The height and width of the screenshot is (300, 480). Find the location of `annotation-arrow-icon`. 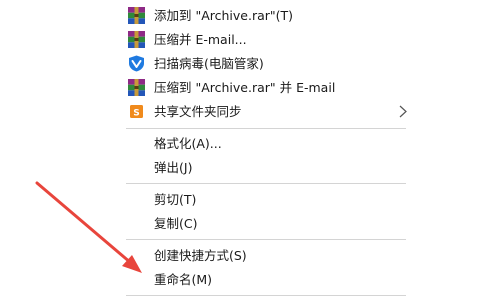

annotation-arrow-icon is located at coordinates (88, 227).